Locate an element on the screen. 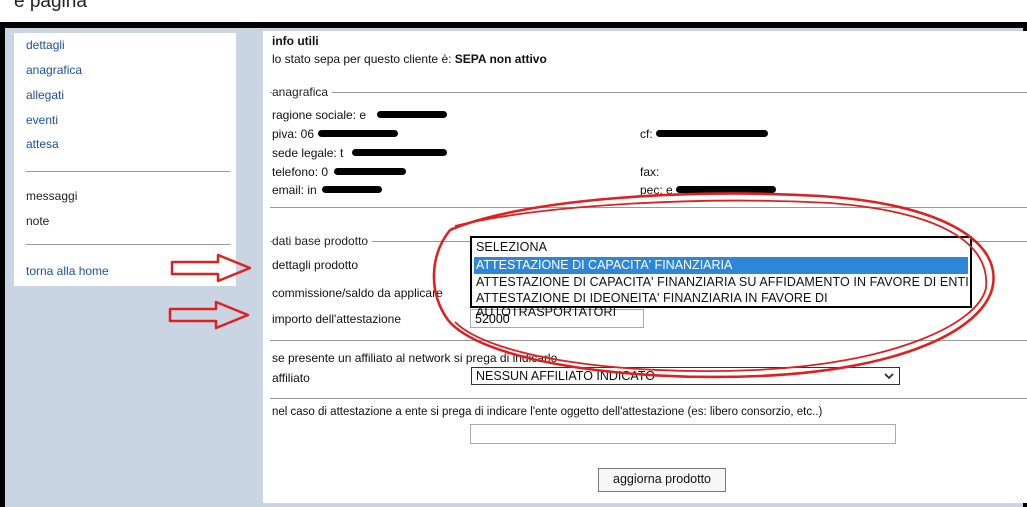 Image resolution: width=1027 pixels, height=507 pixels. prodotto-legend: dati base prodotto is located at coordinates (322, 241).